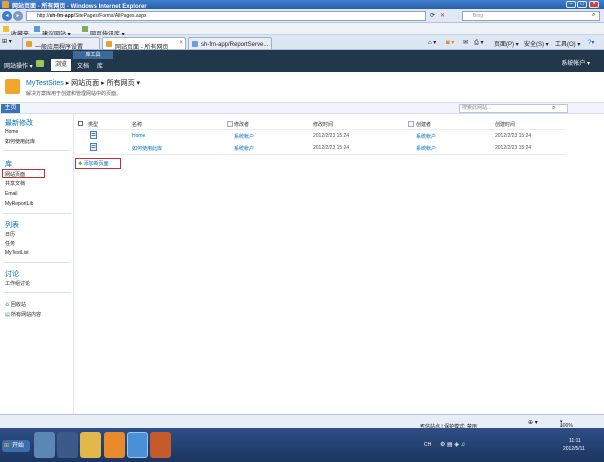 This screenshot has height=462, width=604. Describe the element at coordinates (6, 29) in the screenshot. I see `star-icon` at that location.